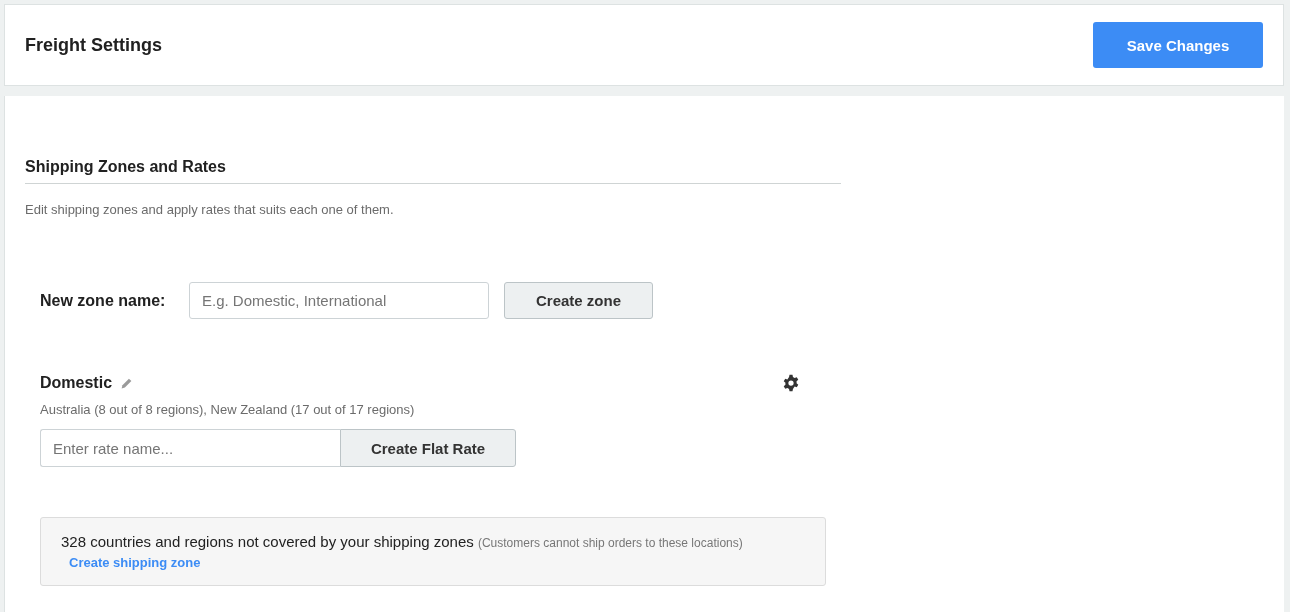  I want to click on zone-name: Domestic, so click(76, 383).